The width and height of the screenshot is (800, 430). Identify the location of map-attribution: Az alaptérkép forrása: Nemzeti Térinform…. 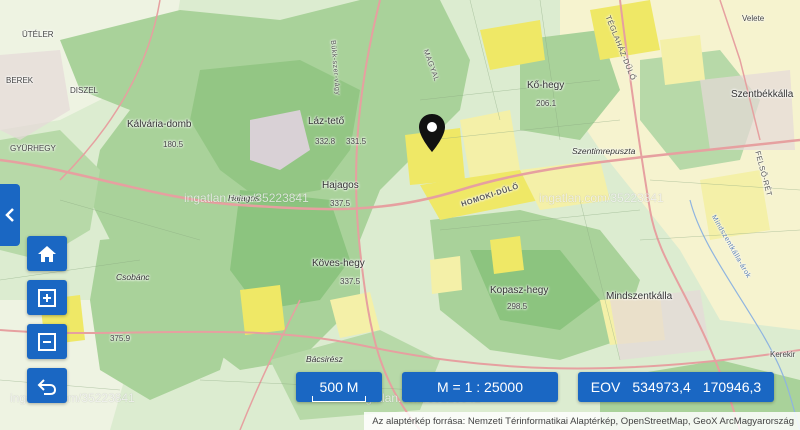
(582, 421).